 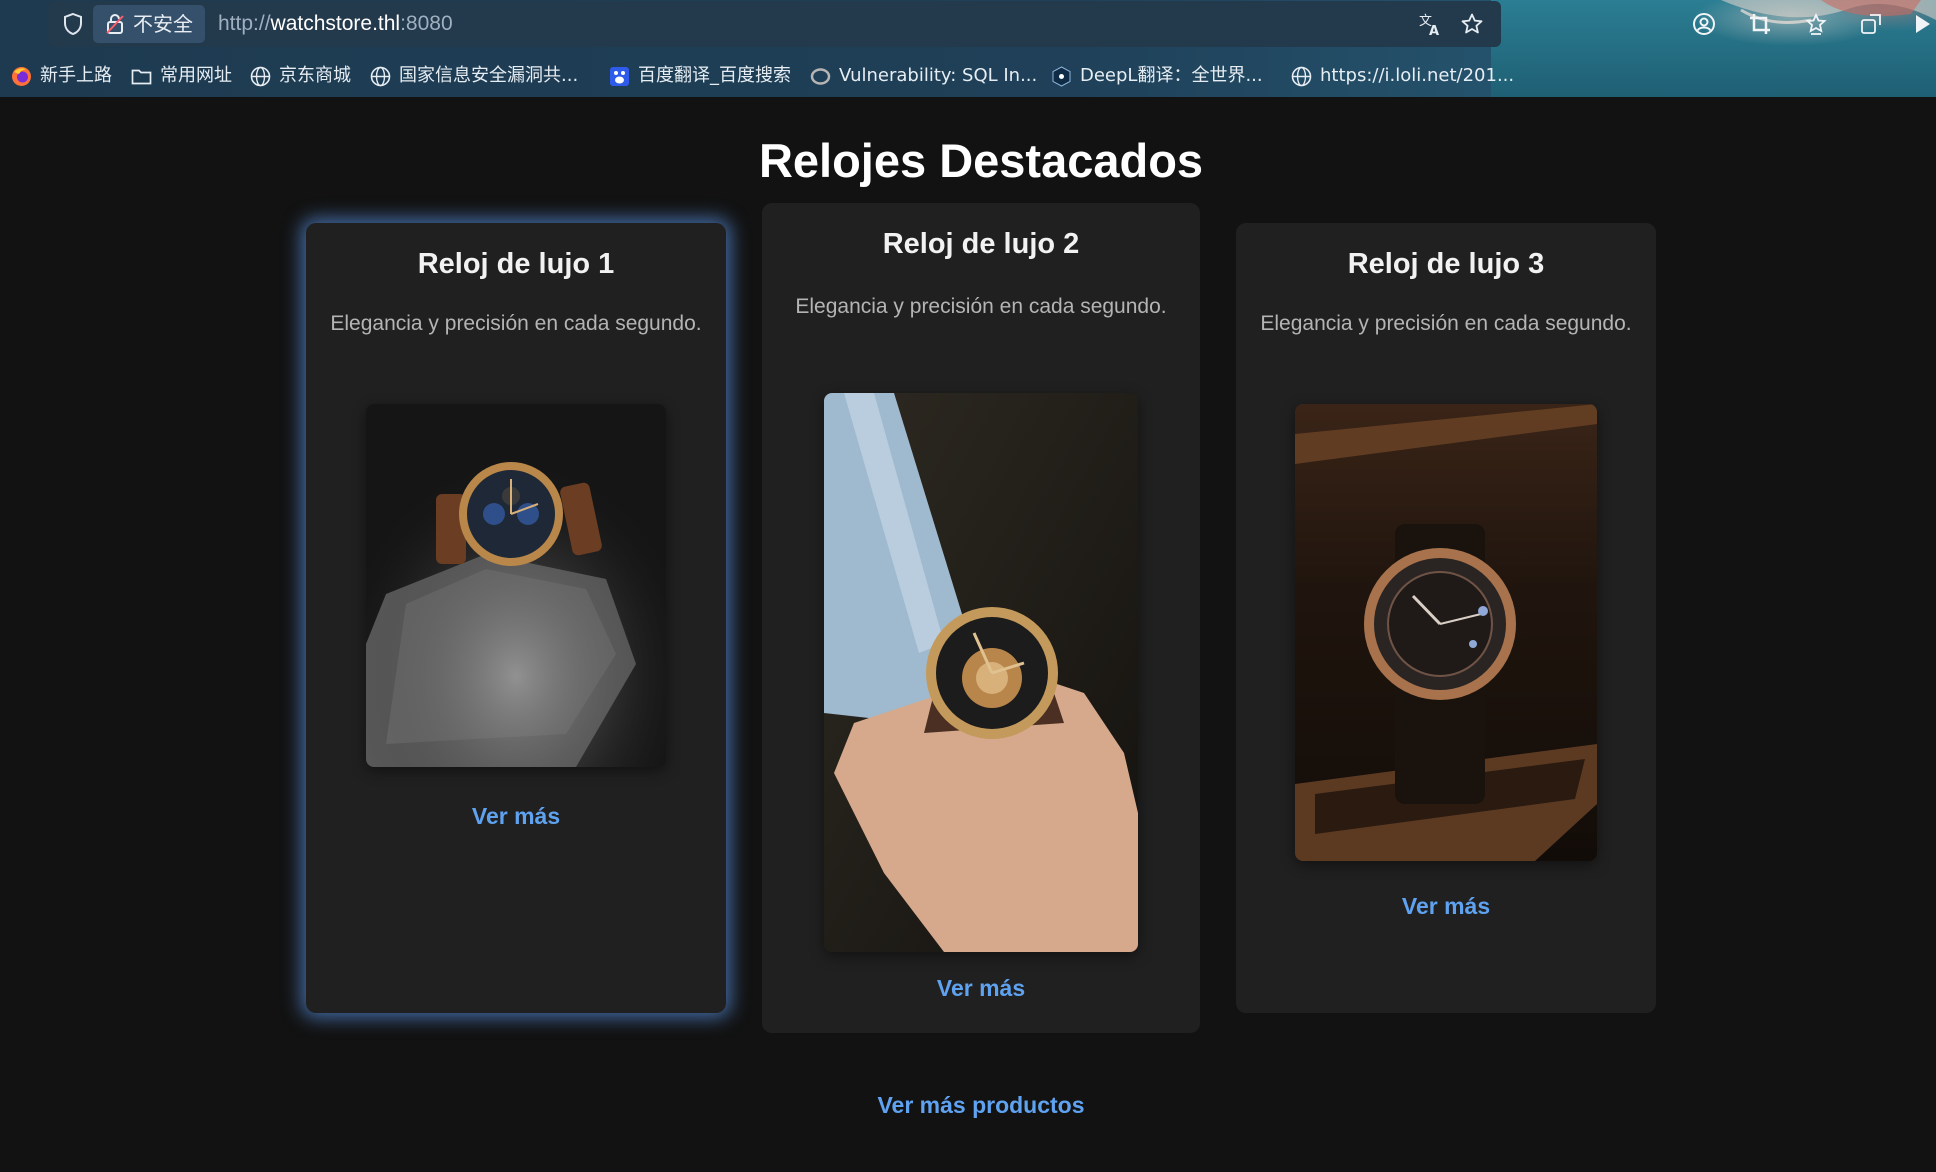 I want to click on baidu-icon, so click(x=619, y=76).